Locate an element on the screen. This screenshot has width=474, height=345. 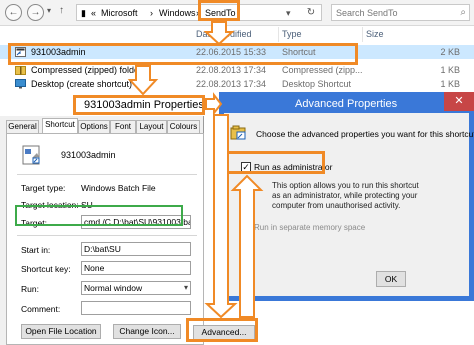
search-icon: ⌕ is located at coordinates (463, 12).